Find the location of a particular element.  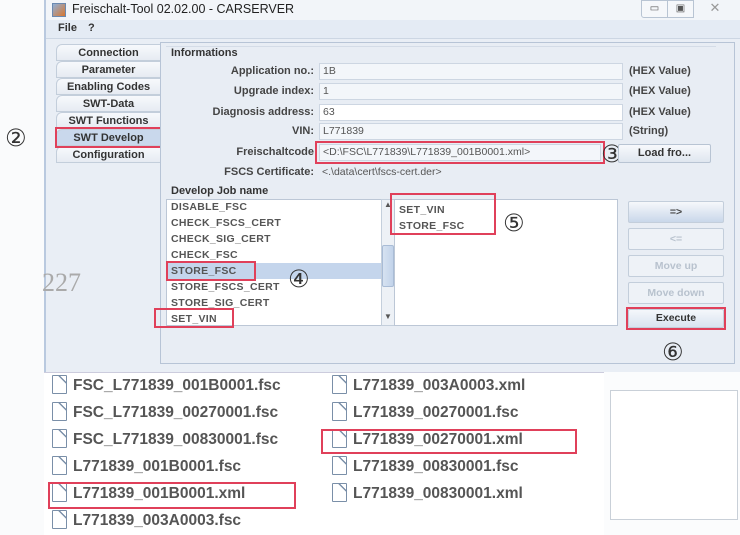

file-item: L771839_001B0001.fsc is located at coordinates (146, 467).